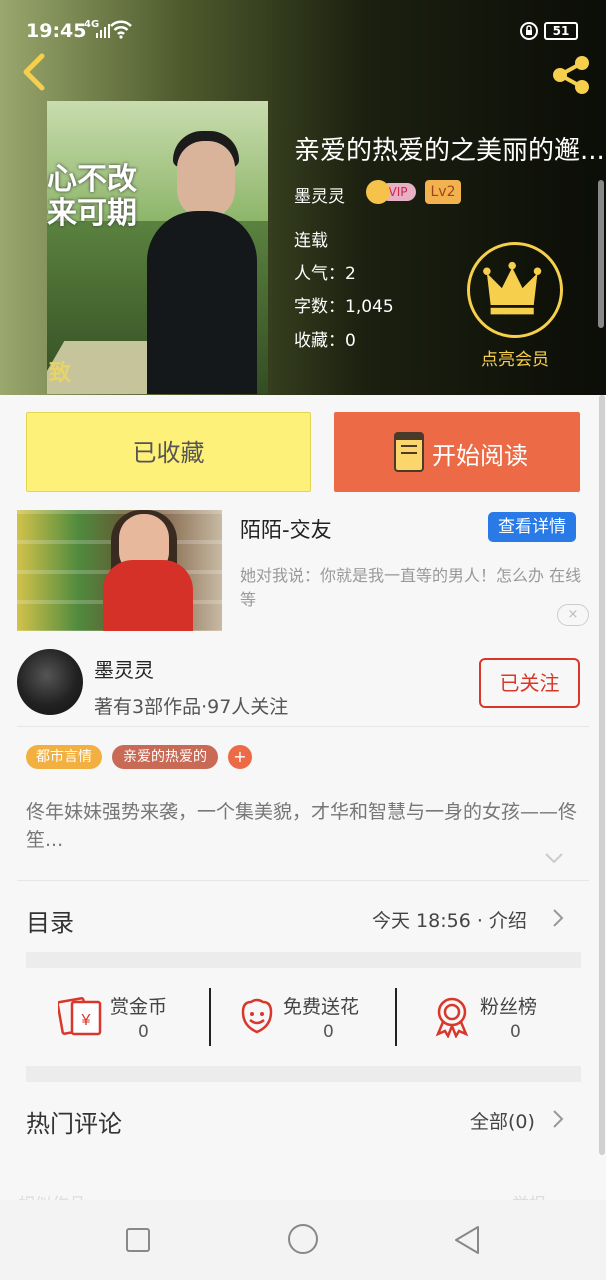 Image resolution: width=606 pixels, height=1280 pixels. Describe the element at coordinates (165, 757) in the screenshot. I see `tag-go-go-squid: 亲爱的热爱的` at that location.